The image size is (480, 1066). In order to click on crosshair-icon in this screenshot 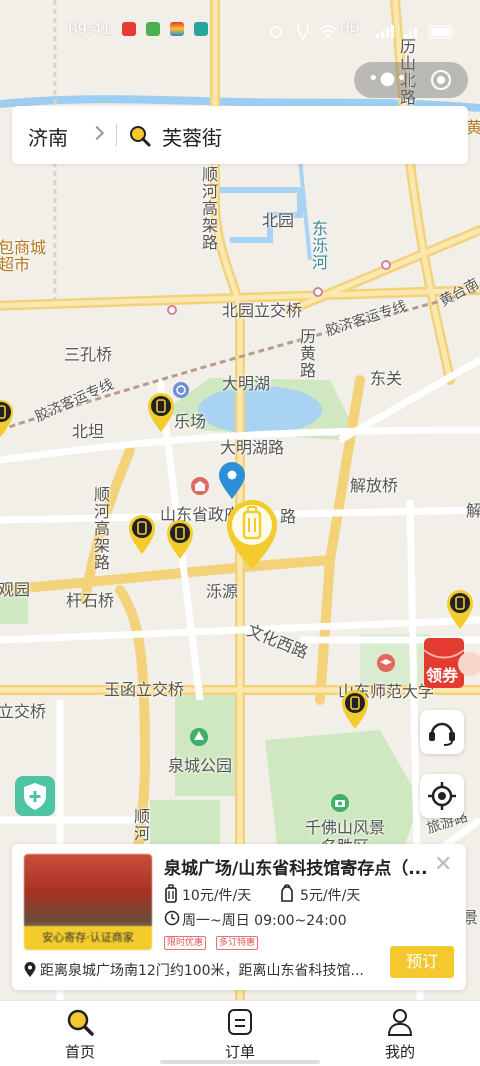, I will do `click(442, 796)`.